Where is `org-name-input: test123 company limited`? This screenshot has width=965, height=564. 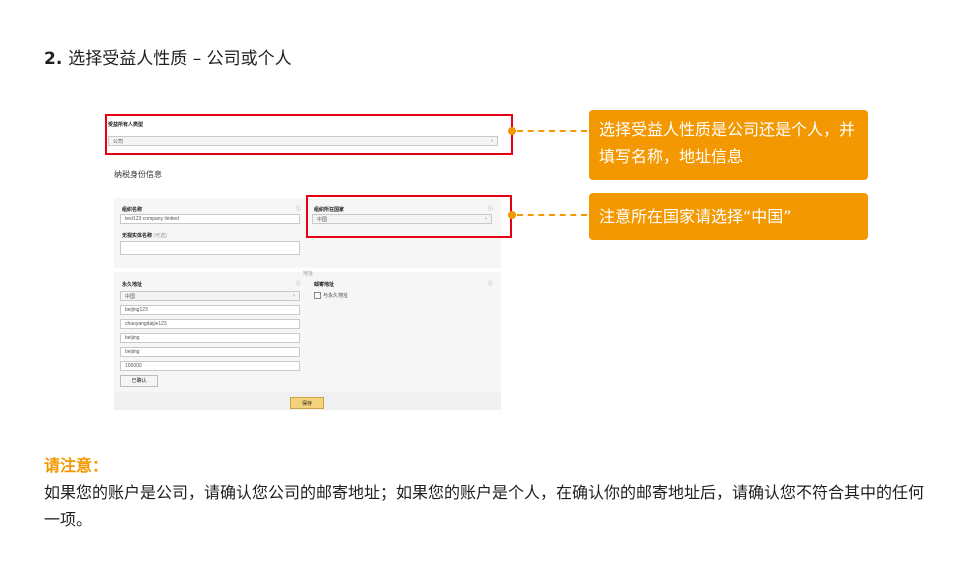 org-name-input: test123 company limited is located at coordinates (210, 219).